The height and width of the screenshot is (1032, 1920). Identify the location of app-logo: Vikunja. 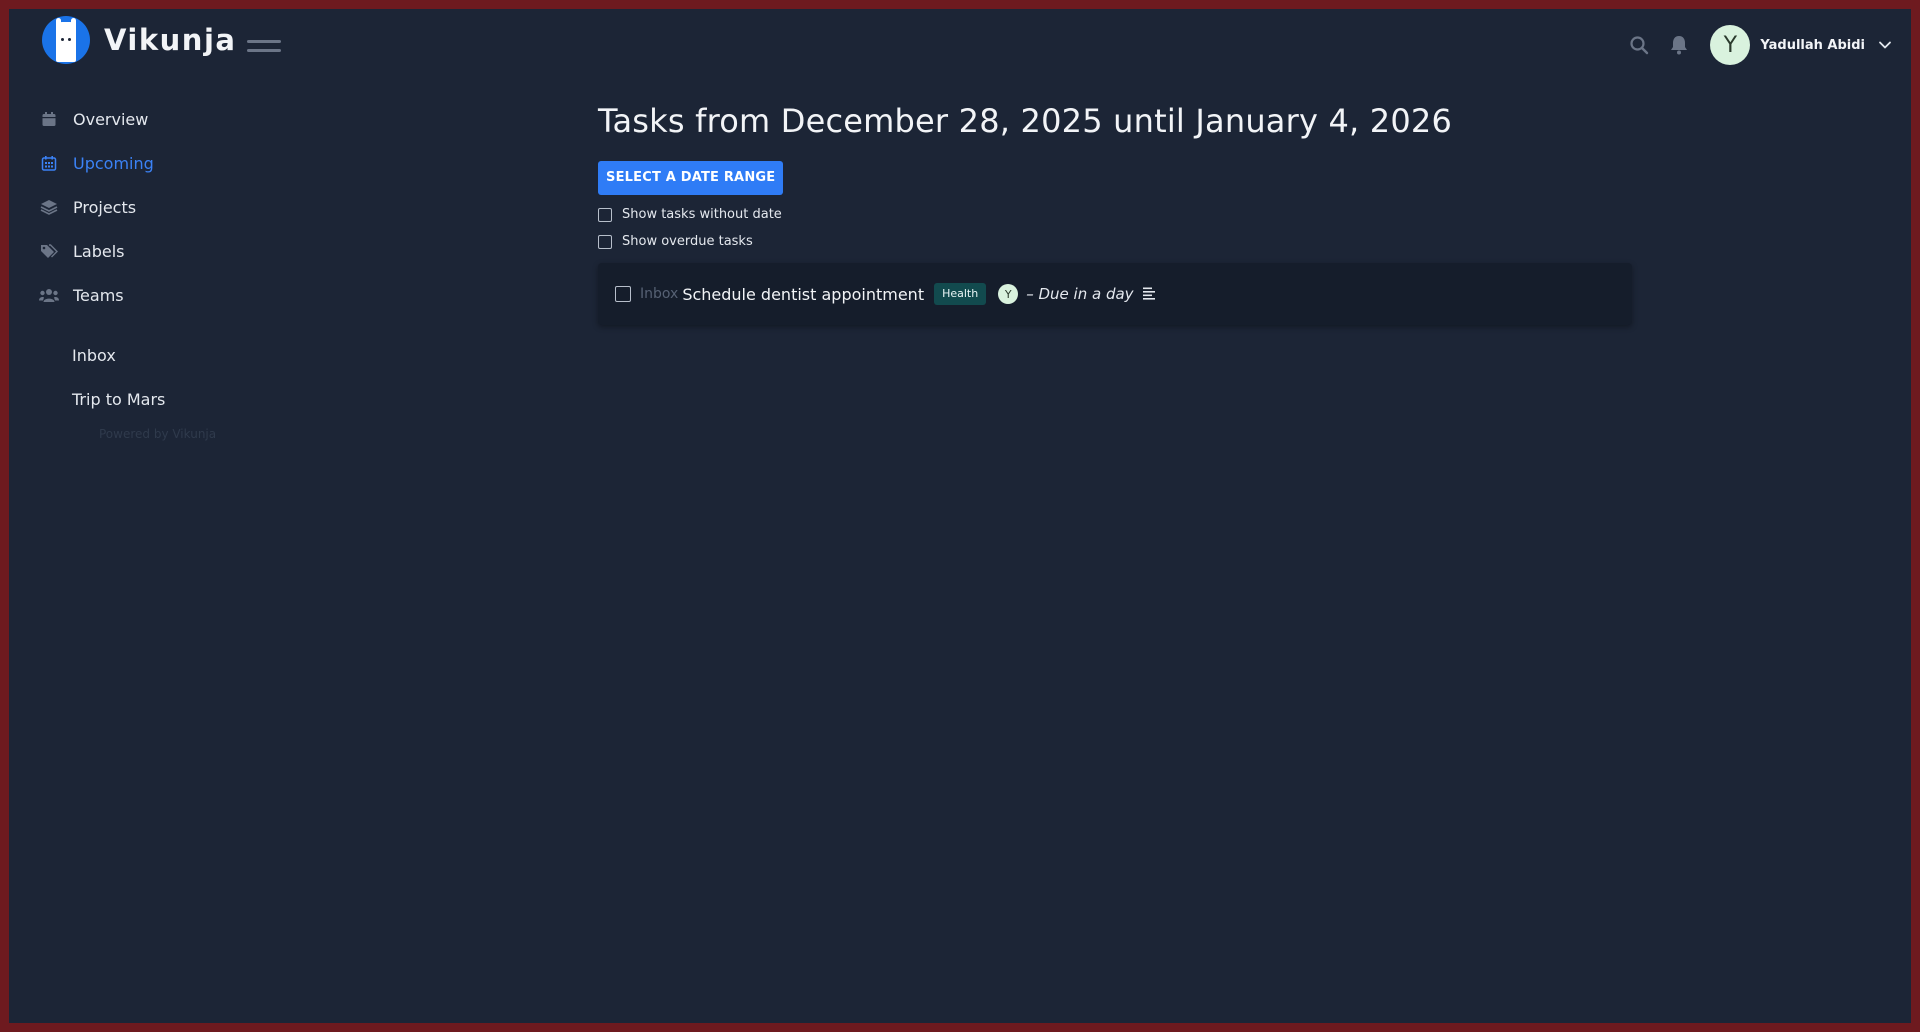
(139, 40).